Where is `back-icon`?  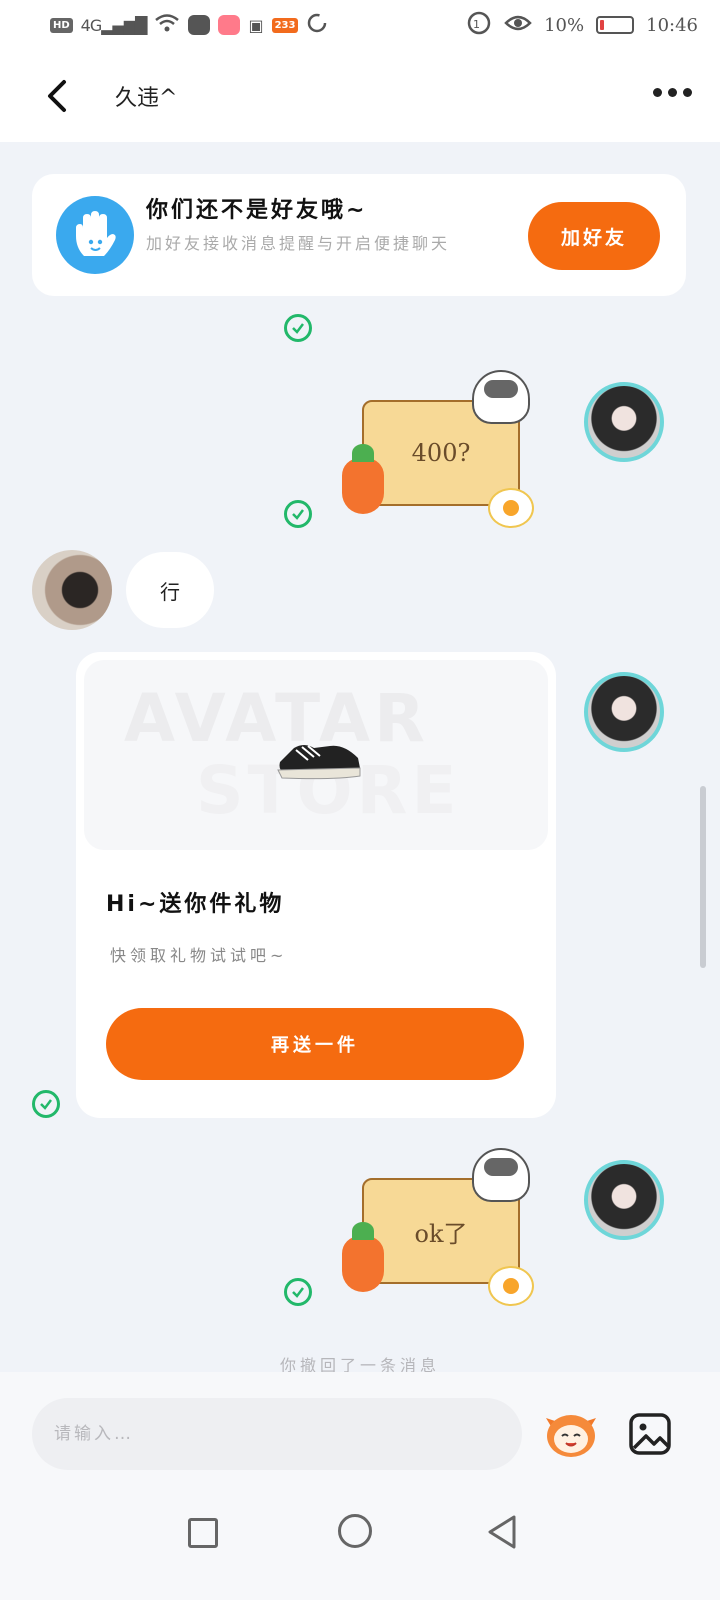 back-icon is located at coordinates (60, 96).